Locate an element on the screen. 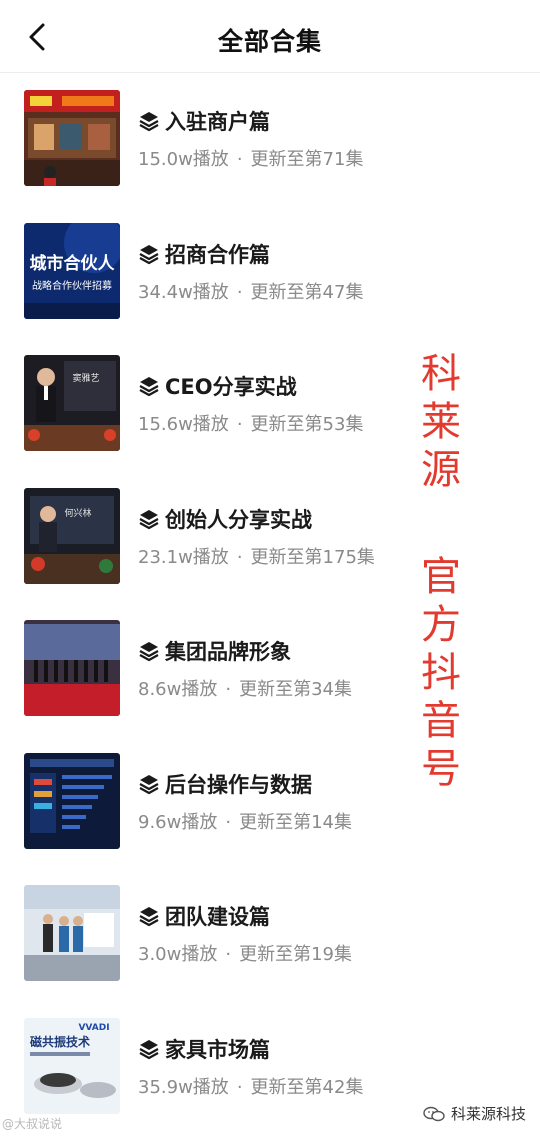  list-item: 城市合伙人 战略合作伙伴招募 招商合作篇 34.4w播放 · 更新至第47集 is located at coordinates (270, 271).